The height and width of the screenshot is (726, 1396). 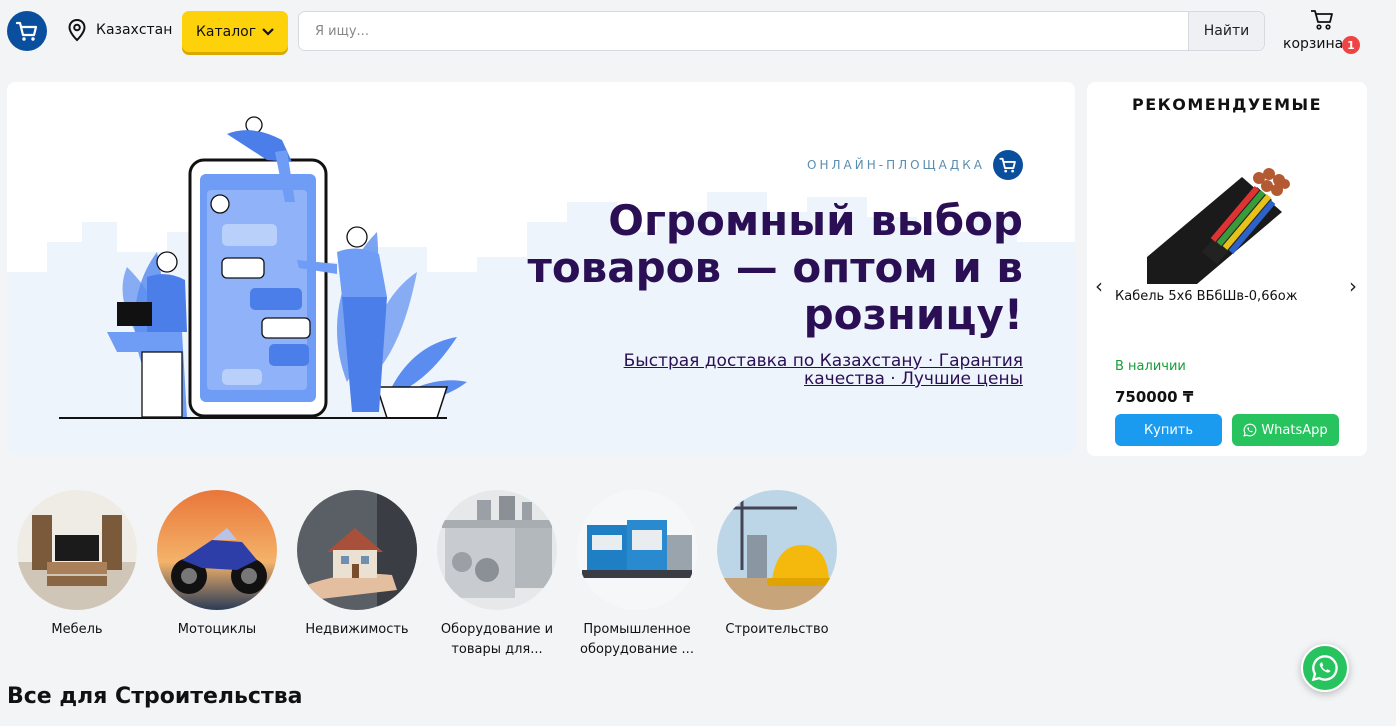 I want to click on location-selector: Казахстан, so click(x=119, y=30).